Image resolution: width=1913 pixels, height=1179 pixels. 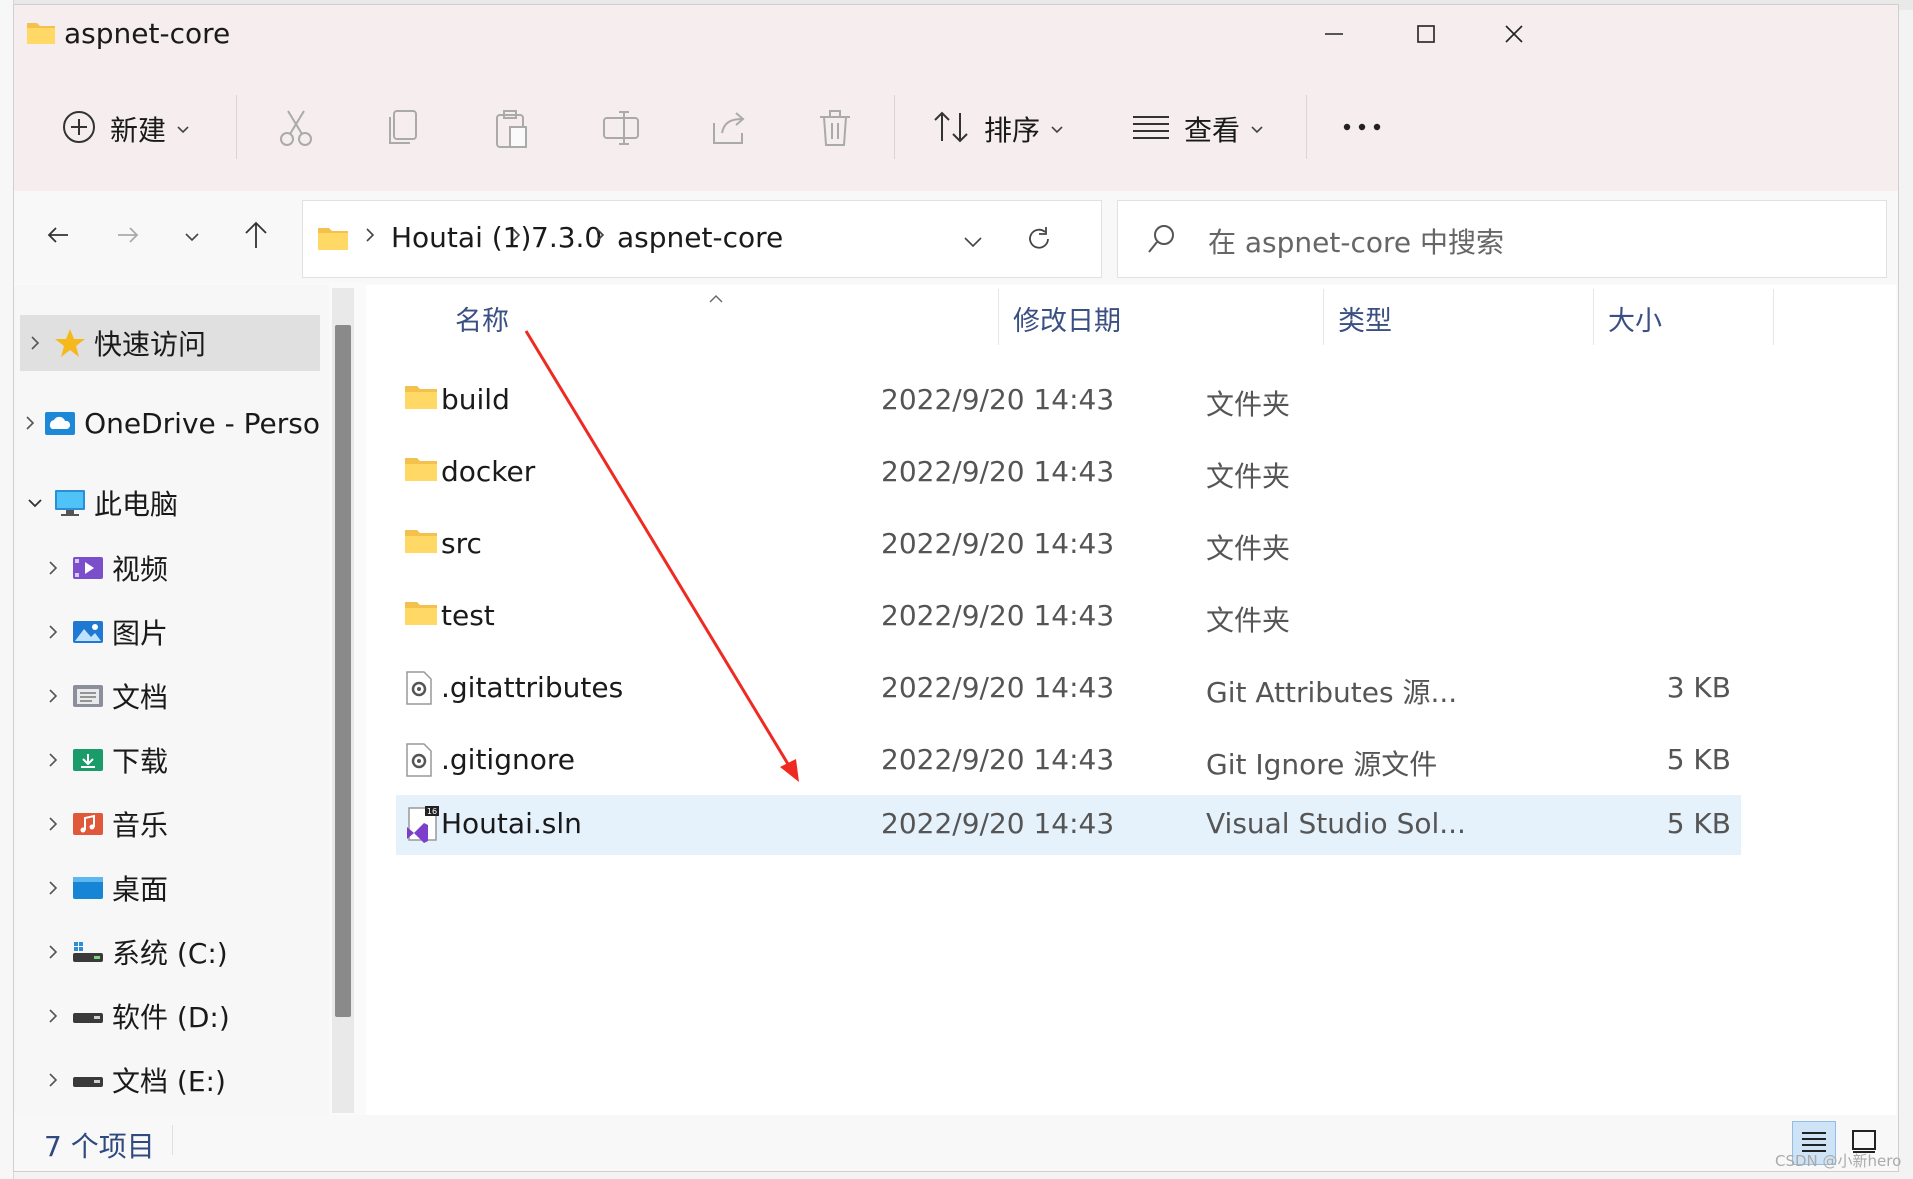 What do you see at coordinates (88, 696) in the screenshot?
I see `documents-icon` at bounding box center [88, 696].